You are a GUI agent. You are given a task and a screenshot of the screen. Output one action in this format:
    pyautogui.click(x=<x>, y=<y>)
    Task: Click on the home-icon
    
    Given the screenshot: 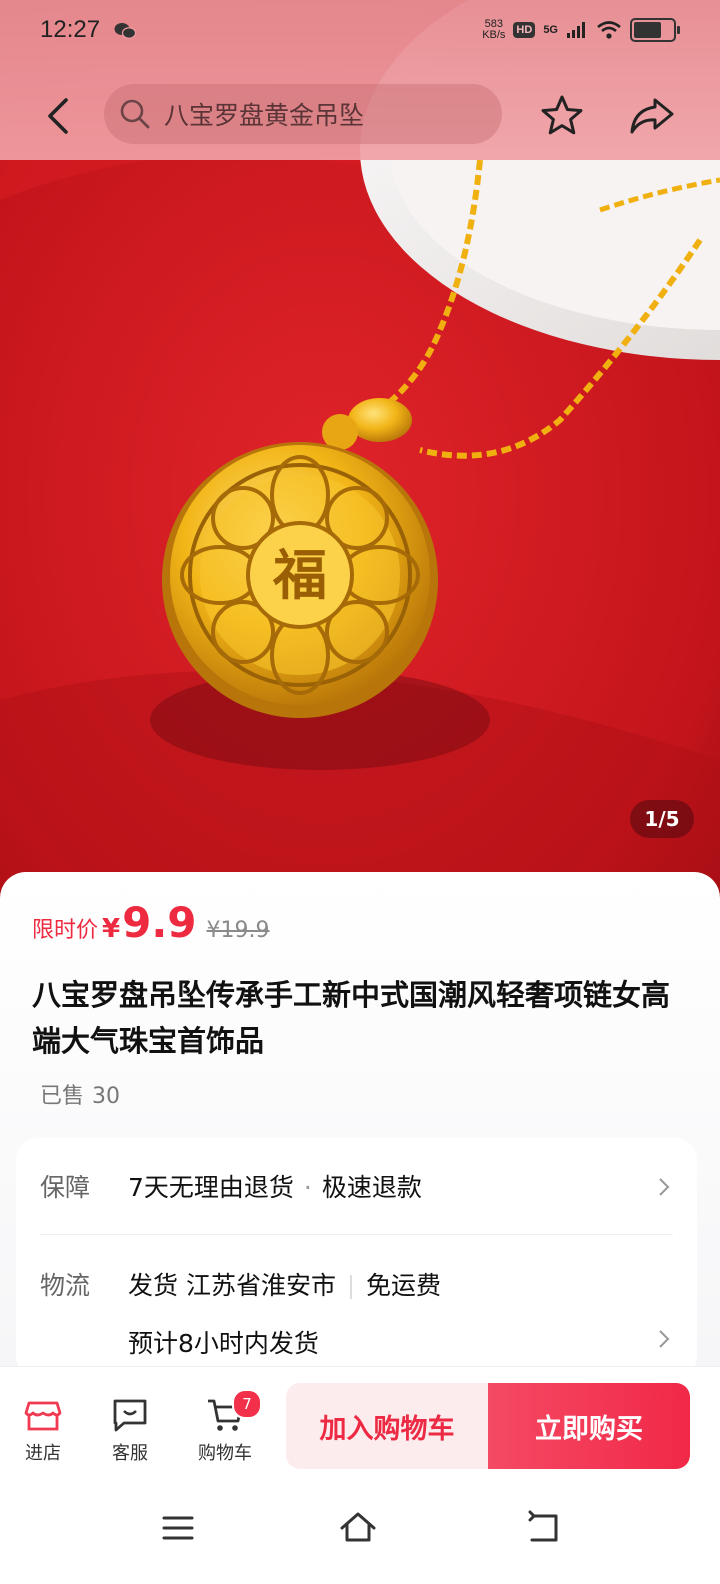 What is the action you would take?
    pyautogui.click(x=358, y=1528)
    